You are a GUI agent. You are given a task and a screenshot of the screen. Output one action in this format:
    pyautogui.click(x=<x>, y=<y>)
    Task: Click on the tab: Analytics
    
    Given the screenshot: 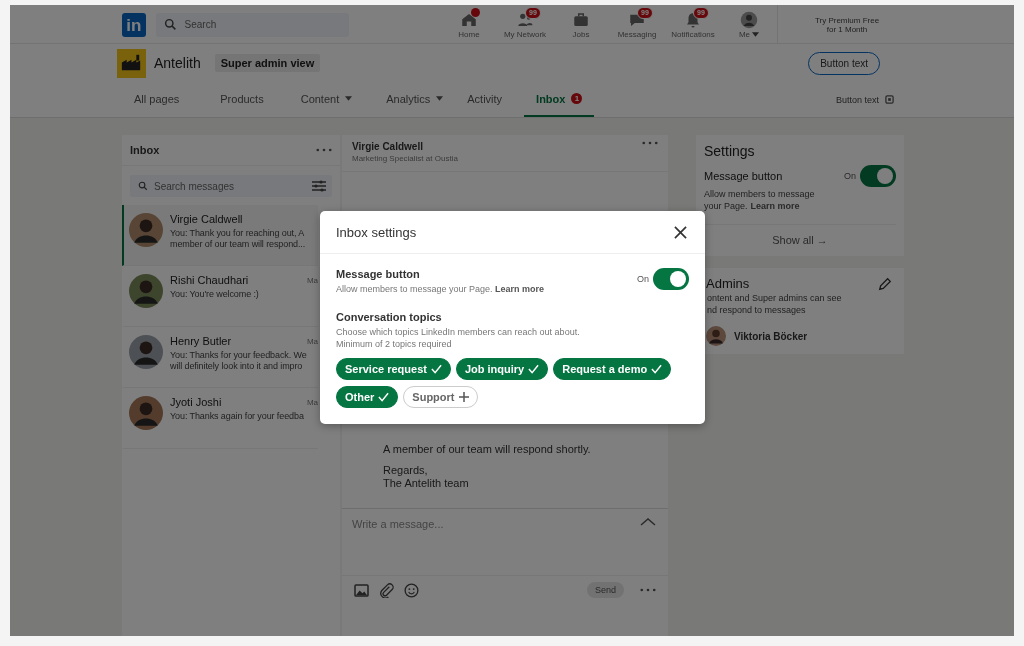 What is the action you would take?
    pyautogui.click(x=415, y=99)
    